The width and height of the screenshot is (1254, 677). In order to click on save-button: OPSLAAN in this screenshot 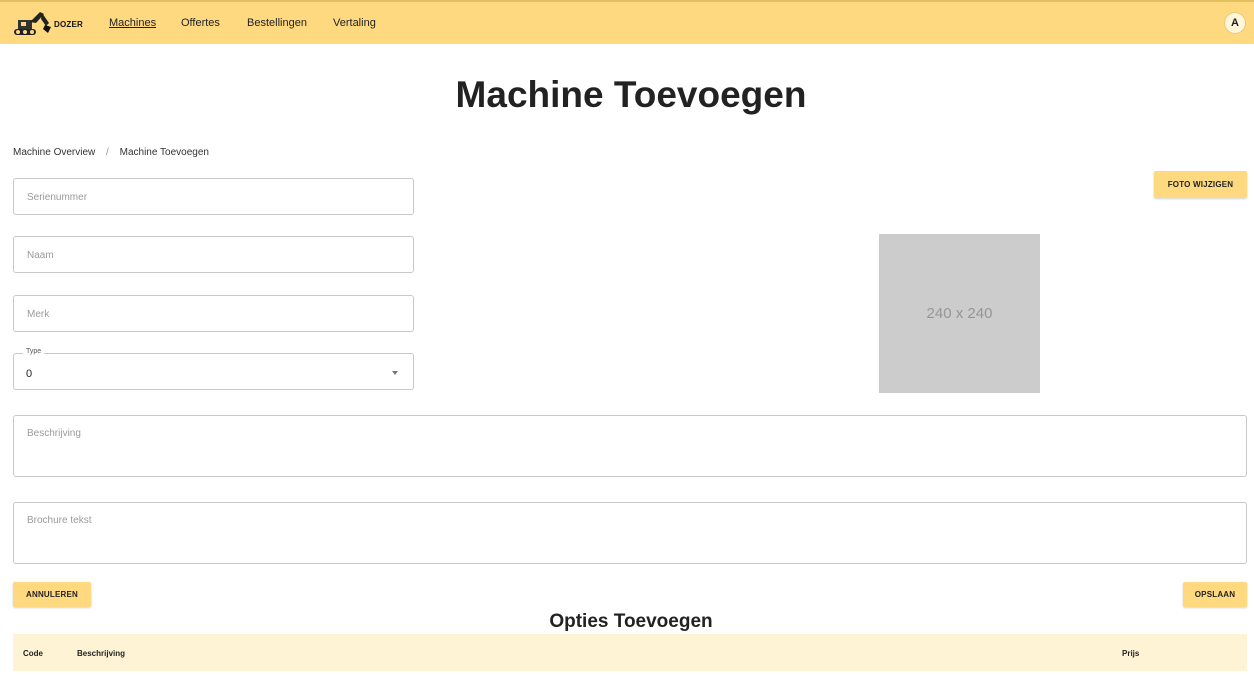, I will do `click(1215, 594)`.